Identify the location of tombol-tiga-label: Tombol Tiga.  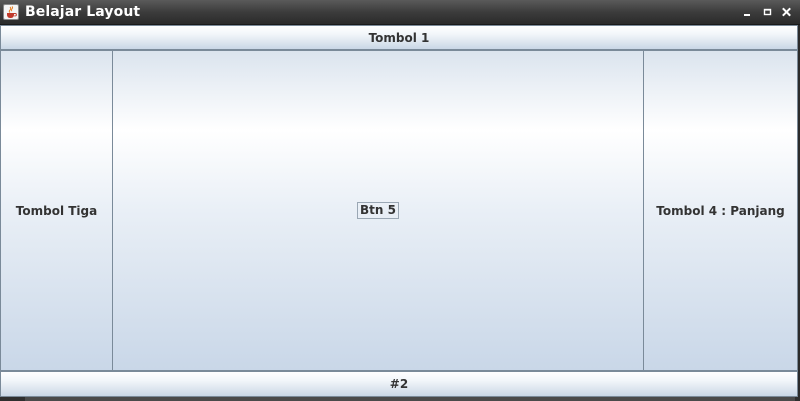
(56, 210).